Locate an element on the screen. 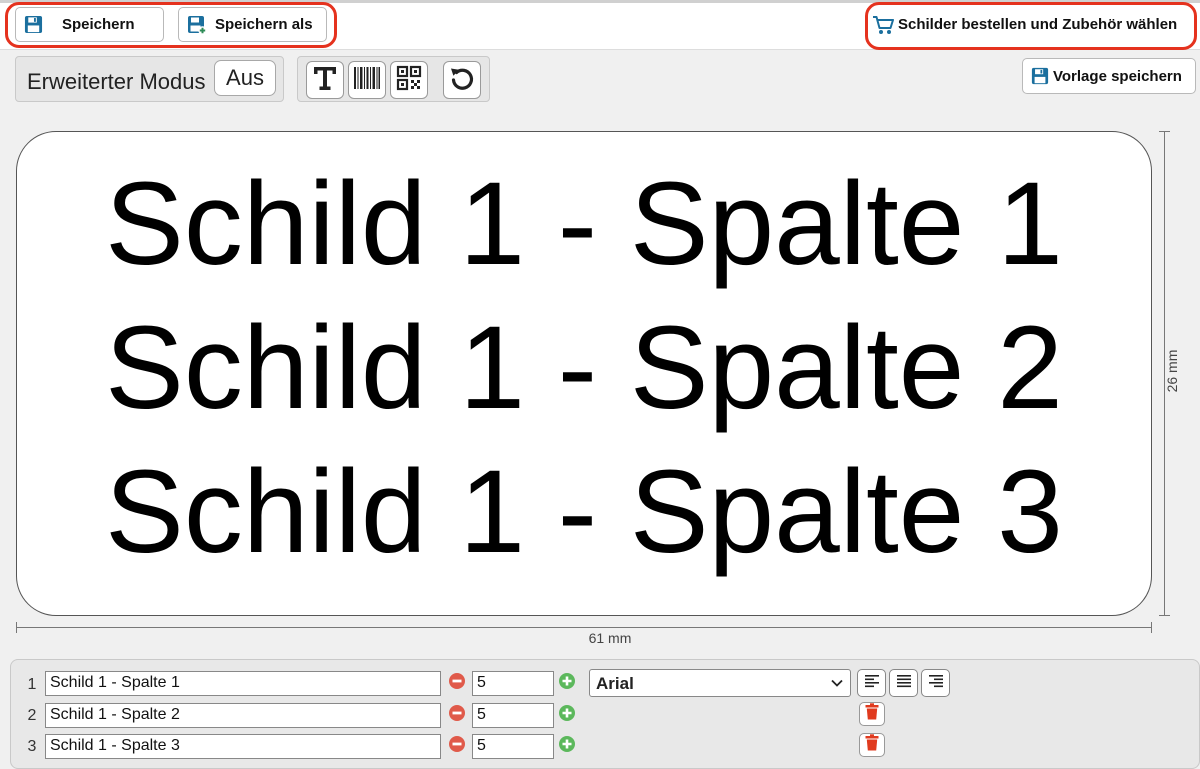 Image resolution: width=1200 pixels, height=769 pixels. advanced-mode-panel: Erweiterter Modus Aus is located at coordinates (149, 79).